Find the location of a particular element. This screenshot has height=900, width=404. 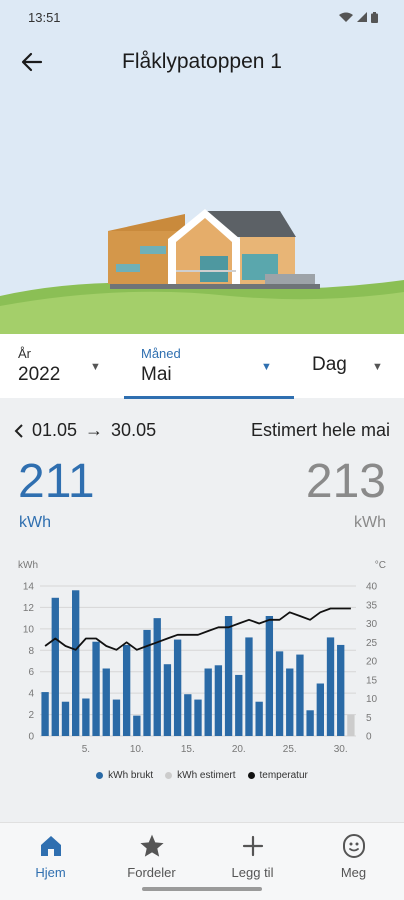

nav-item-me: Meg is located at coordinates (353, 861).